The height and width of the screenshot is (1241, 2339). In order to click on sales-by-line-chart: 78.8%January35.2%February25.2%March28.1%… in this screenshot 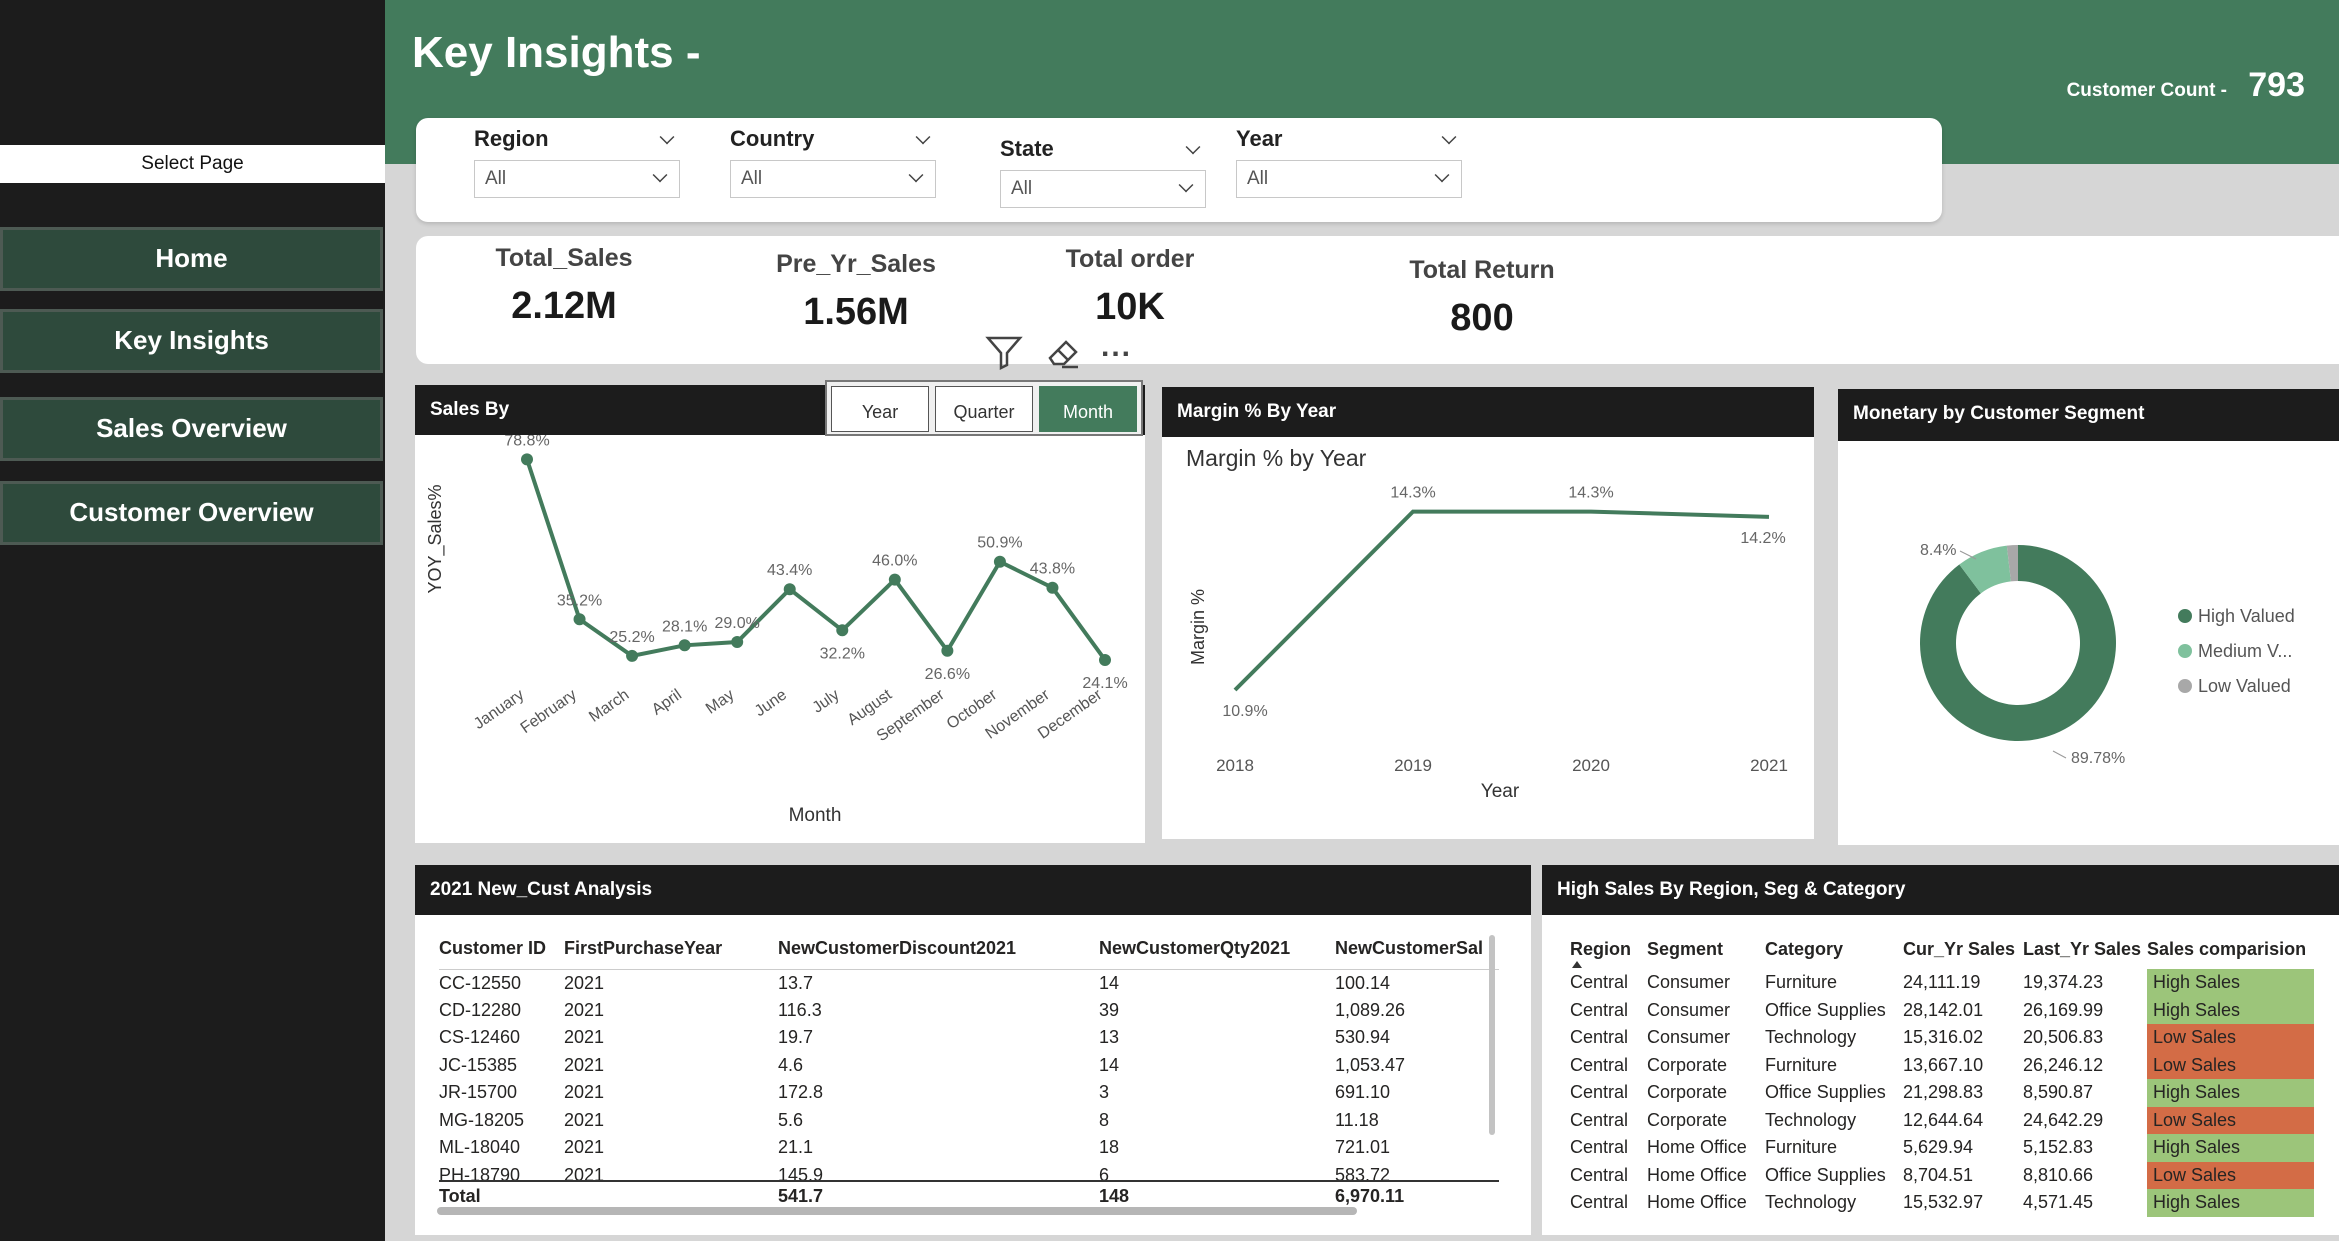, I will do `click(780, 639)`.